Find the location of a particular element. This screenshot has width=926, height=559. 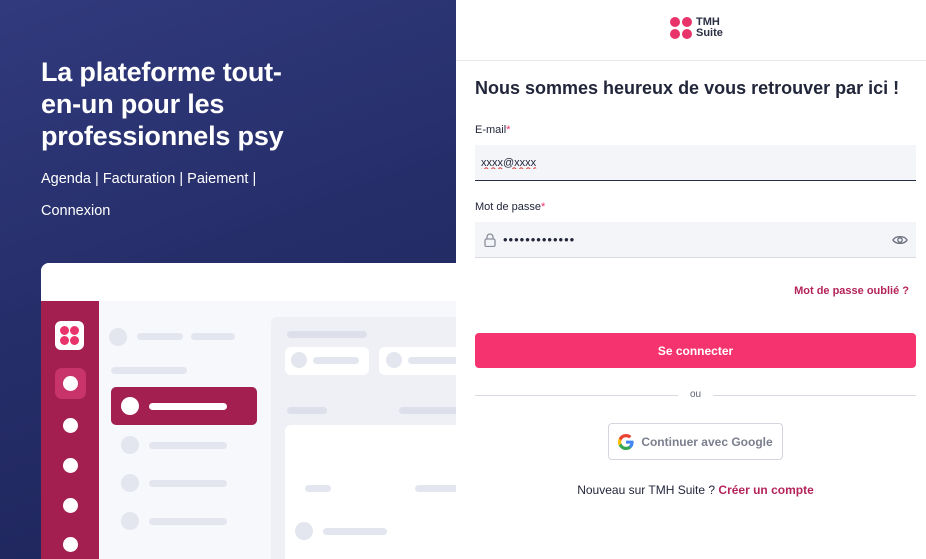

email-label: E-mail* is located at coordinates (493, 130).